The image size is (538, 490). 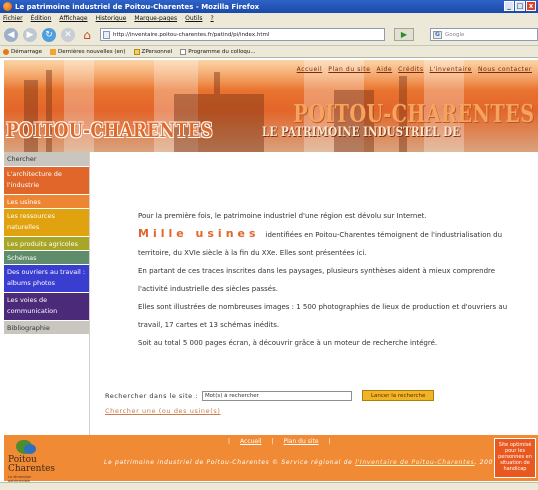 I want to click on forward-arrow-icon: ▶, so click(x=30, y=34).